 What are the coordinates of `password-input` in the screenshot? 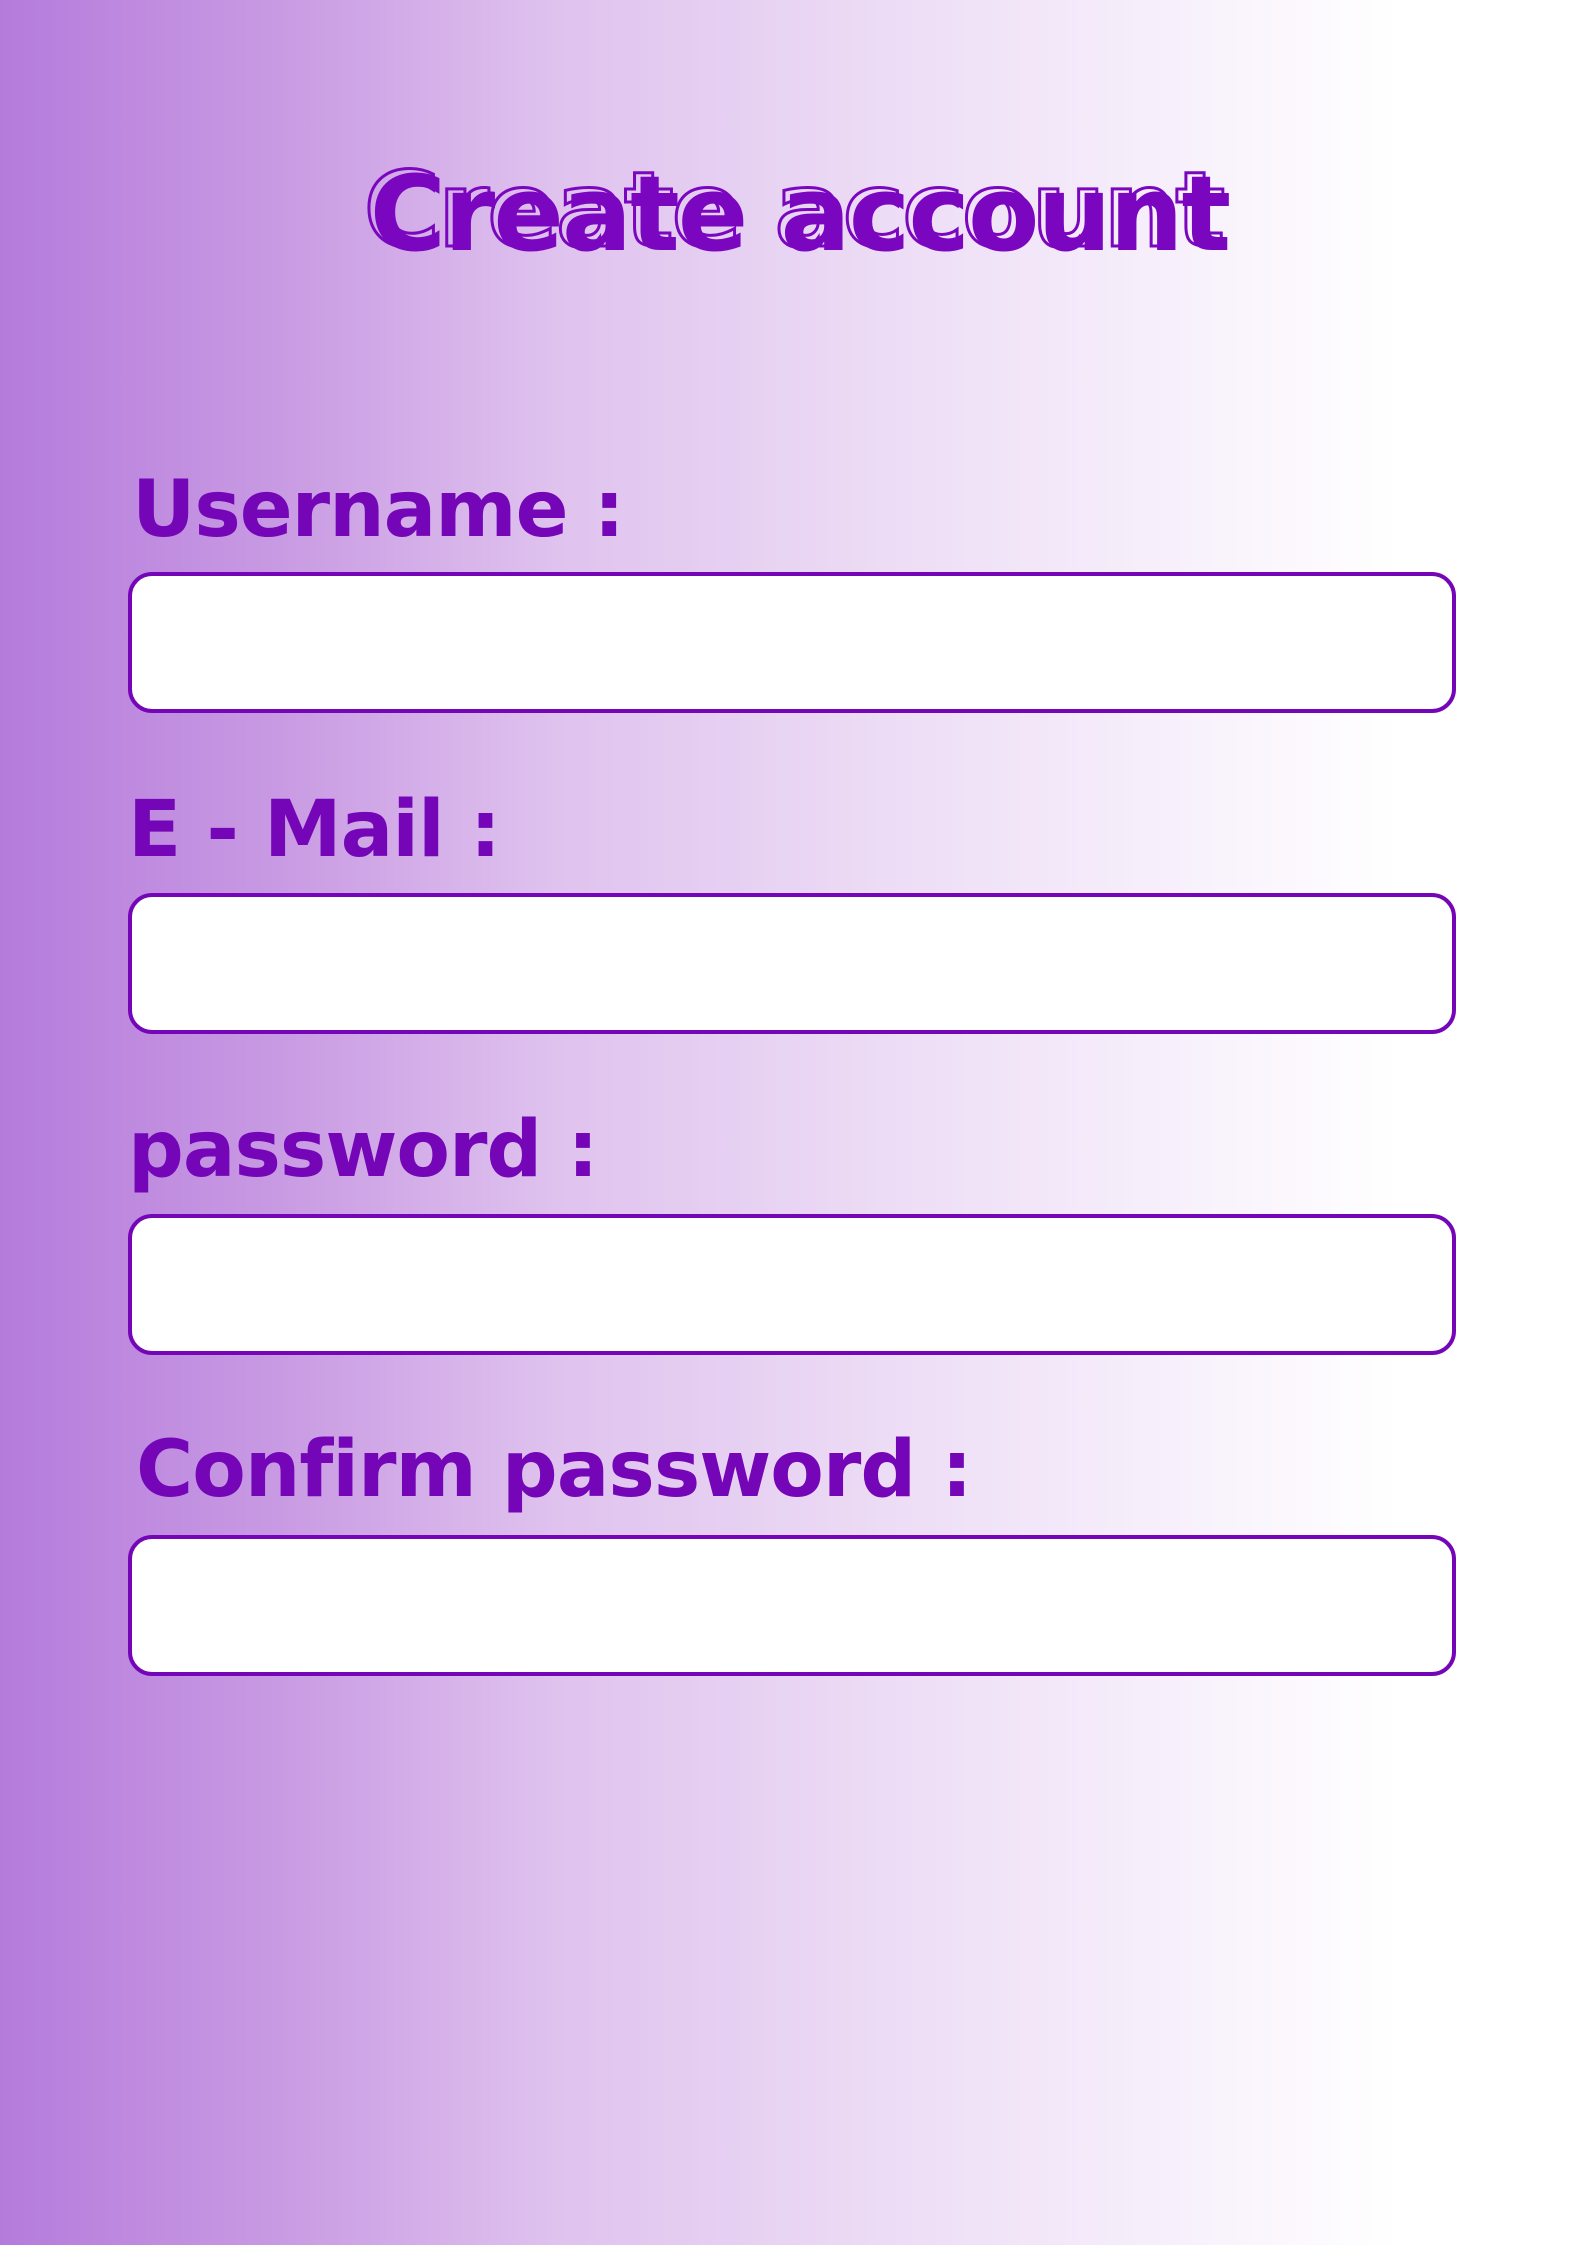 It's located at (792, 1284).